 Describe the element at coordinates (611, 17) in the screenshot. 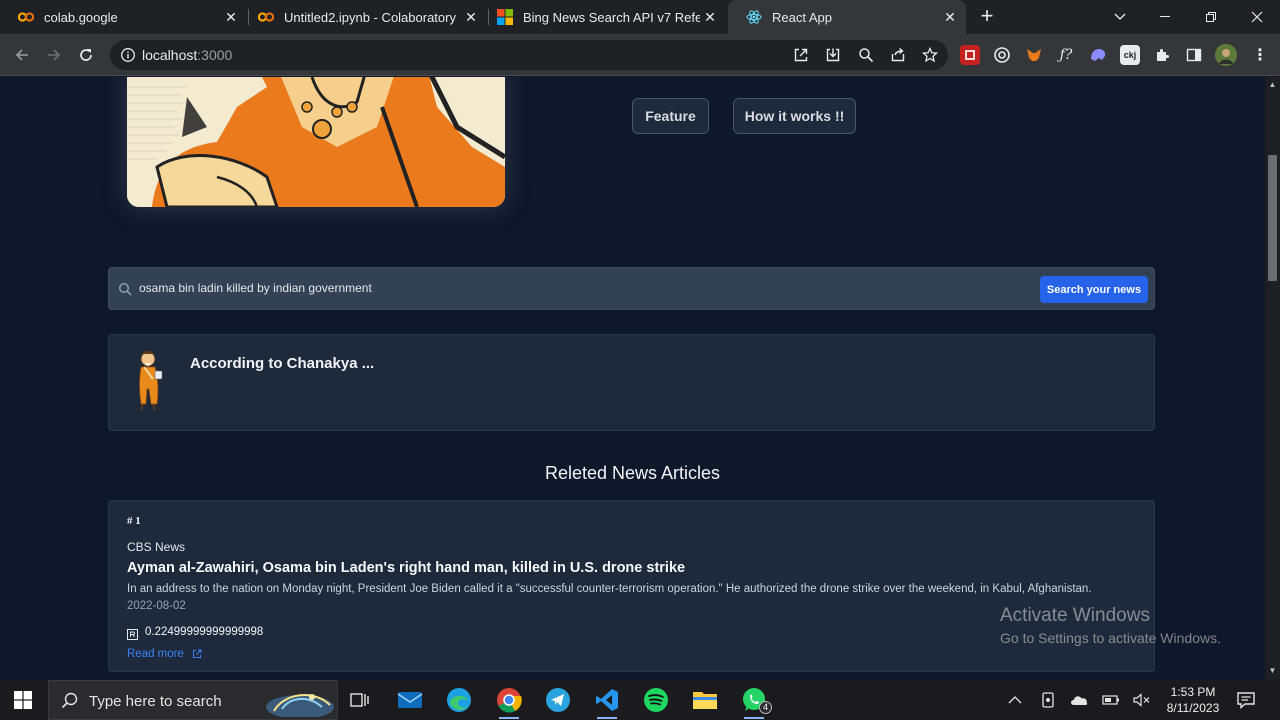

I see `tab-title: Bing News Search API v7 Referen` at that location.